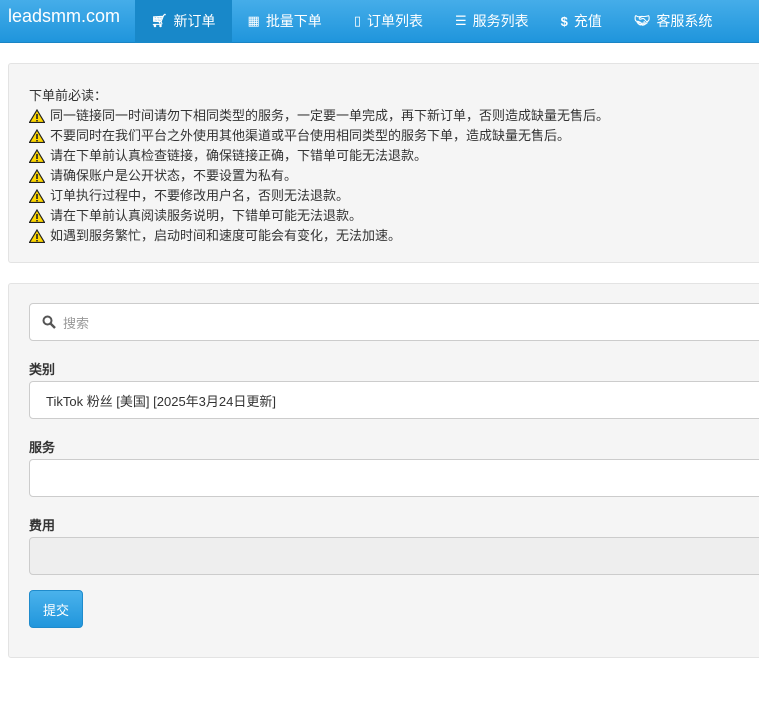 The width and height of the screenshot is (759, 710). Describe the element at coordinates (460, 20) in the screenshot. I see `list-icon: ☰` at that location.